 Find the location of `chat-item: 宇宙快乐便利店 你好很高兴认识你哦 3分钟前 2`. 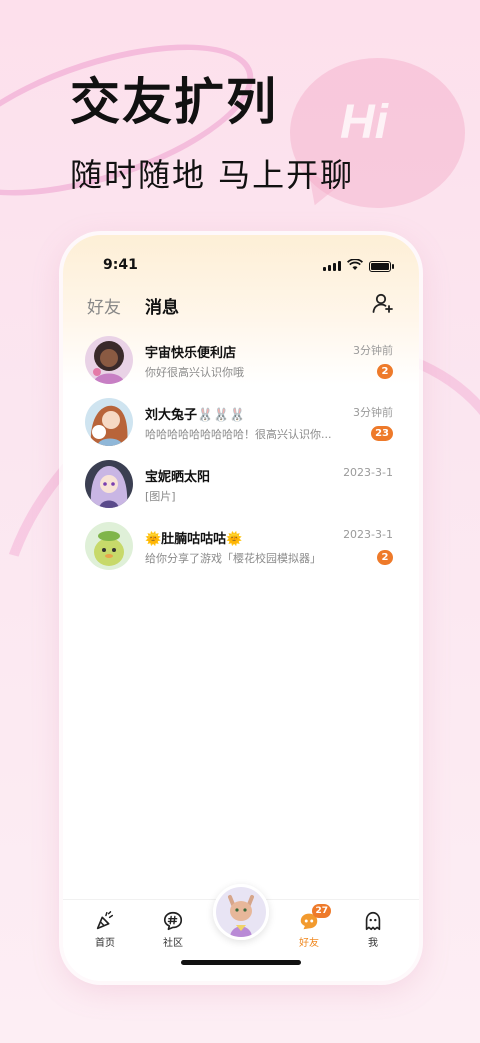

chat-item: 宇宙快乐便利店 你好很高兴认识你哦 3分钟前 2 is located at coordinates (241, 361).